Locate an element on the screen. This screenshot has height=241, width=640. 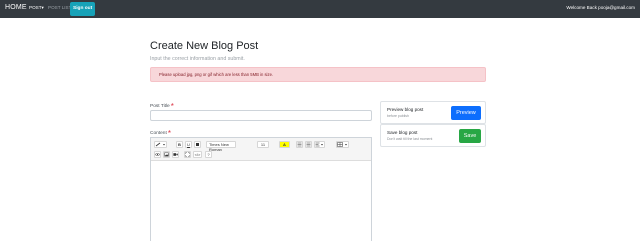
font-family-value: Times New Roman is located at coordinates (219, 147).